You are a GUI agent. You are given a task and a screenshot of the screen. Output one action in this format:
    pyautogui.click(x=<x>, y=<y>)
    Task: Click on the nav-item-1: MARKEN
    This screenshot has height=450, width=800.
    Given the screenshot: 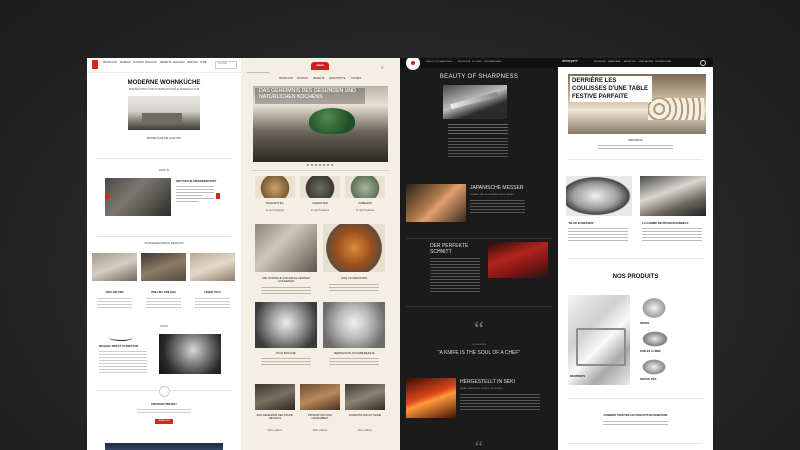 What is the action you would take?
    pyautogui.click(x=125, y=63)
    